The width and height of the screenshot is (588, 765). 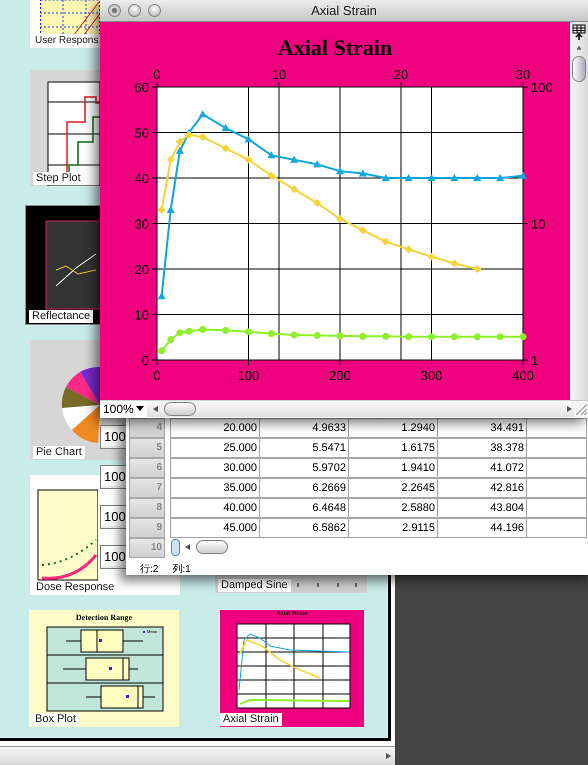 What do you see at coordinates (482, 508) in the screenshot?
I see `table-cell: 43.804` at bounding box center [482, 508].